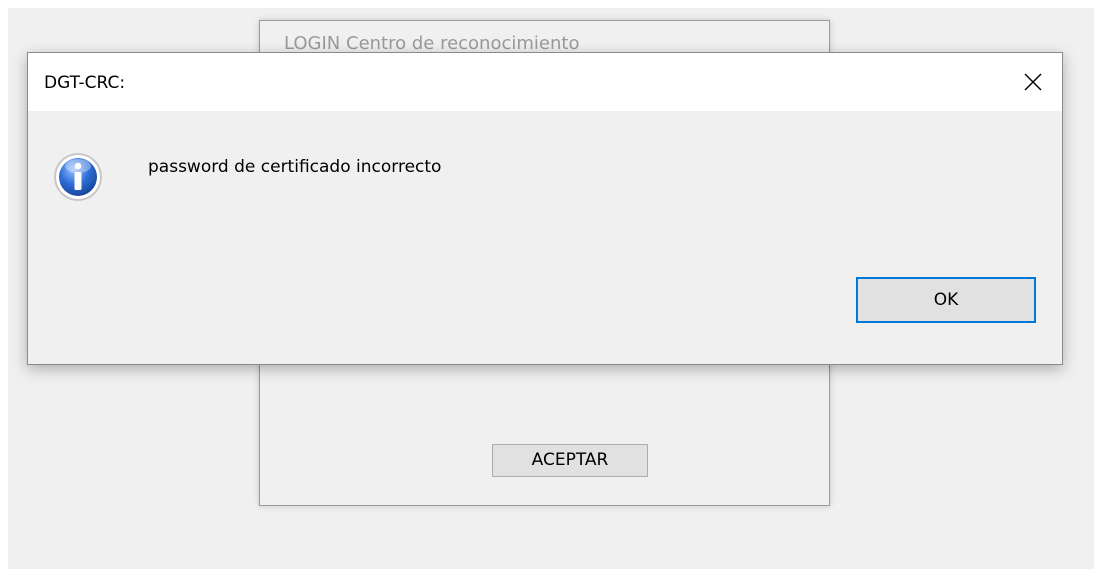 This screenshot has height=569, width=1094. What do you see at coordinates (295, 167) in the screenshot?
I see `dialog-message: password de certificado incorrecto` at bounding box center [295, 167].